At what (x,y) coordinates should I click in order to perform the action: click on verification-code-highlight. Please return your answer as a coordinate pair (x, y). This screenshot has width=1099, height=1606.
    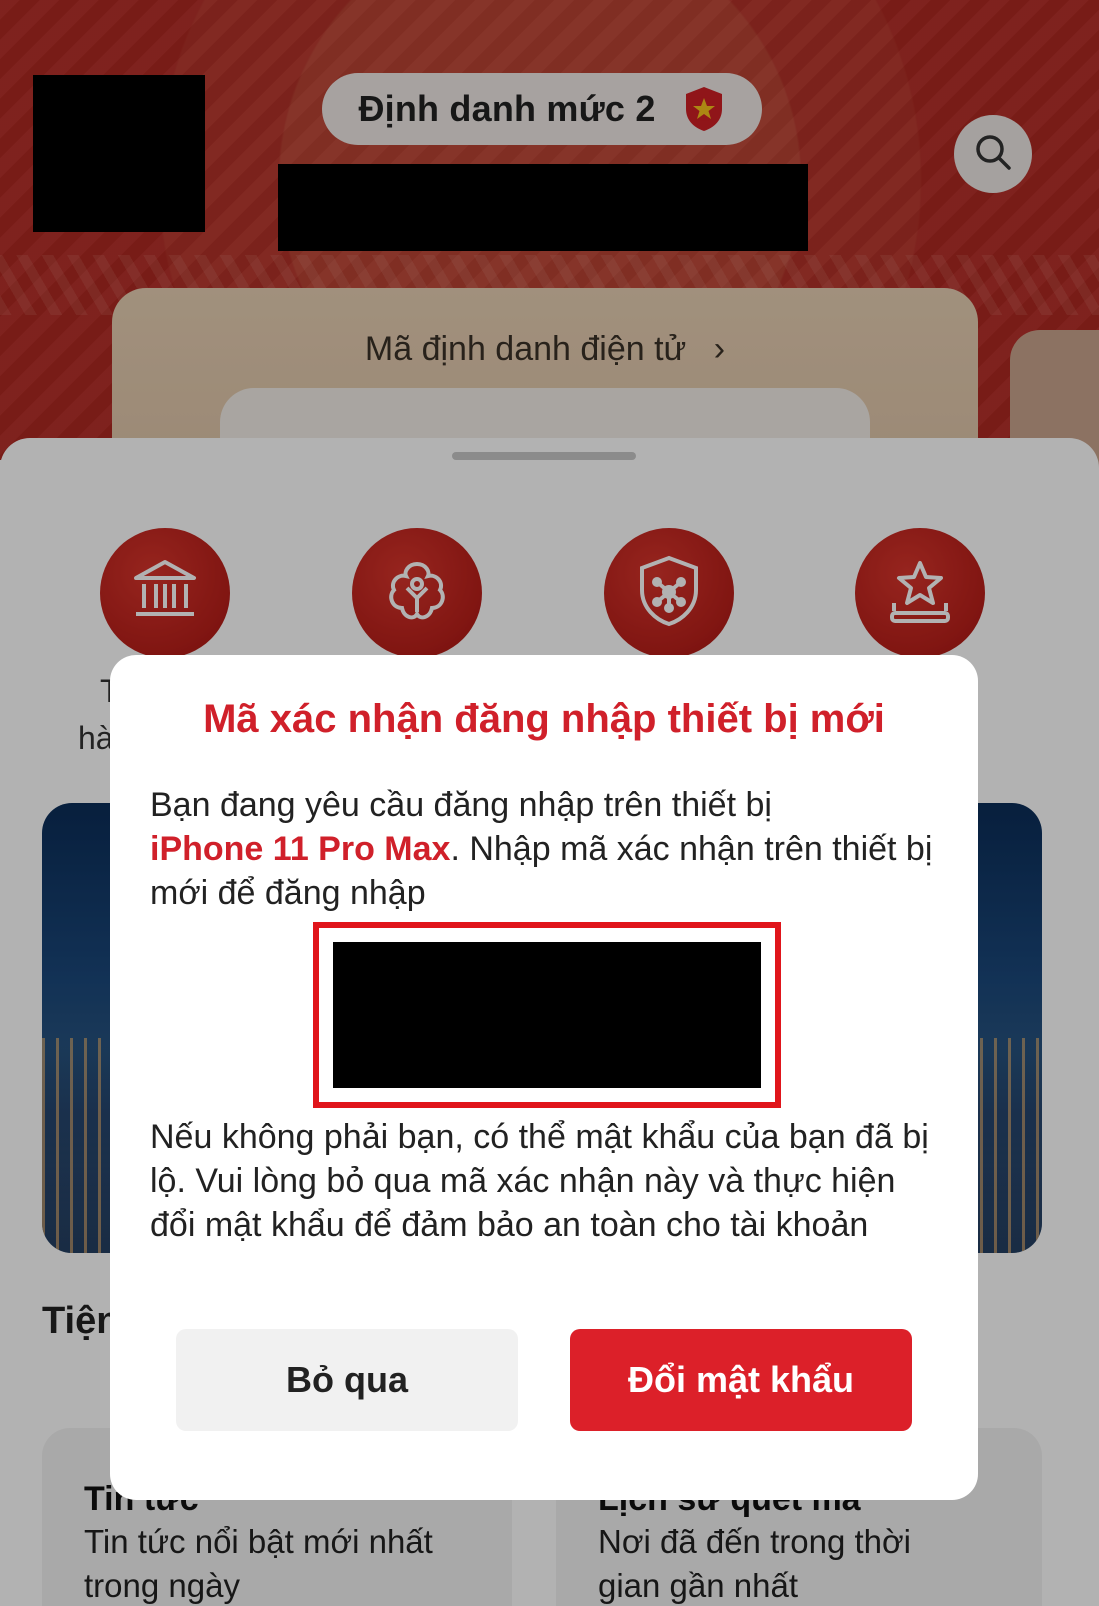
    Looking at the image, I should click on (547, 1015).